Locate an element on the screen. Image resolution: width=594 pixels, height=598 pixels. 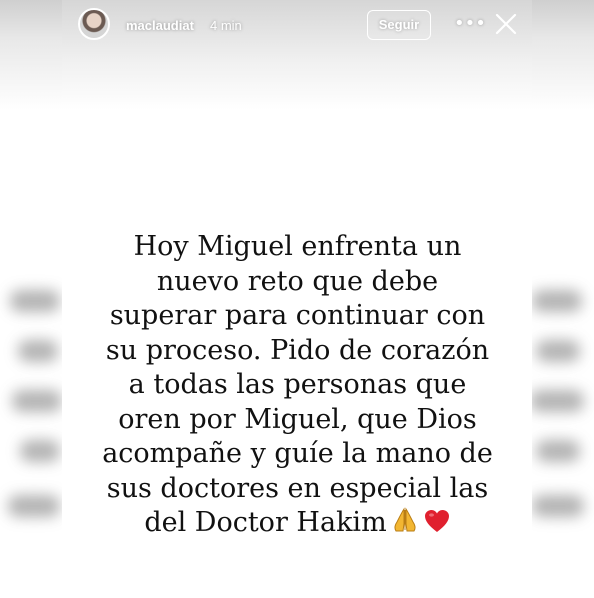
message-line: superar para continuar con is located at coordinates (297, 315).